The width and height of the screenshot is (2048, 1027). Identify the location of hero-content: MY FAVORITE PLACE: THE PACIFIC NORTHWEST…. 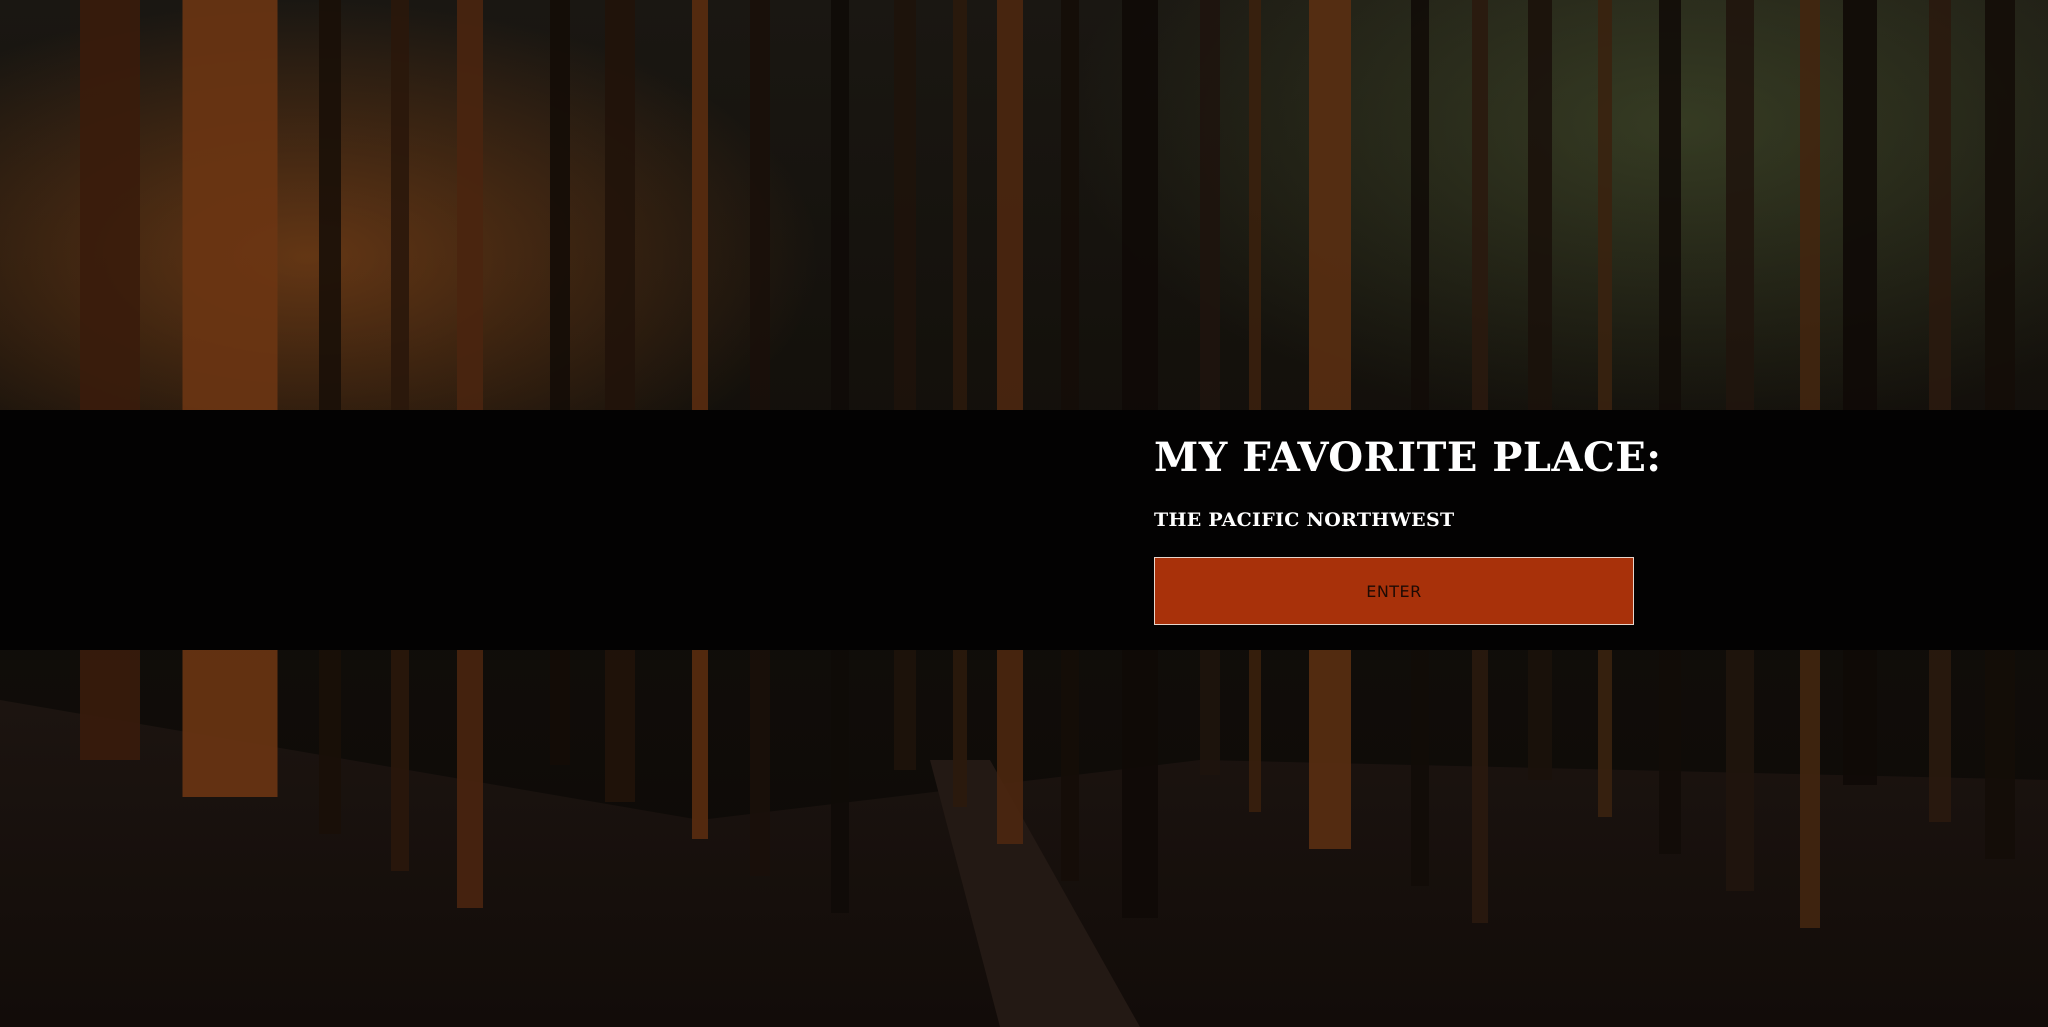
(1414, 529).